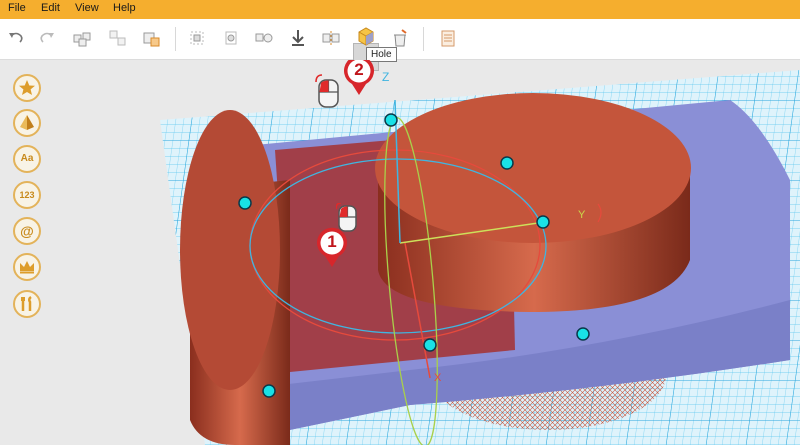  What do you see at coordinates (331, 38) in the screenshot?
I see `split-icon` at bounding box center [331, 38].